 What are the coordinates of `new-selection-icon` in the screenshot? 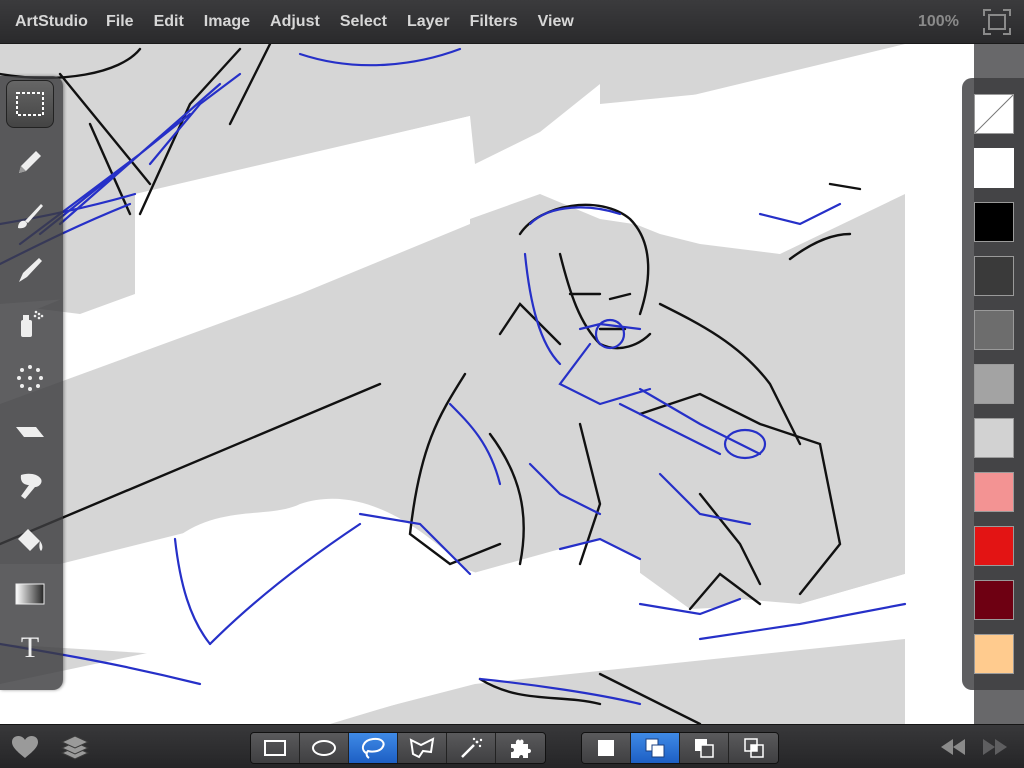 It's located at (606, 748).